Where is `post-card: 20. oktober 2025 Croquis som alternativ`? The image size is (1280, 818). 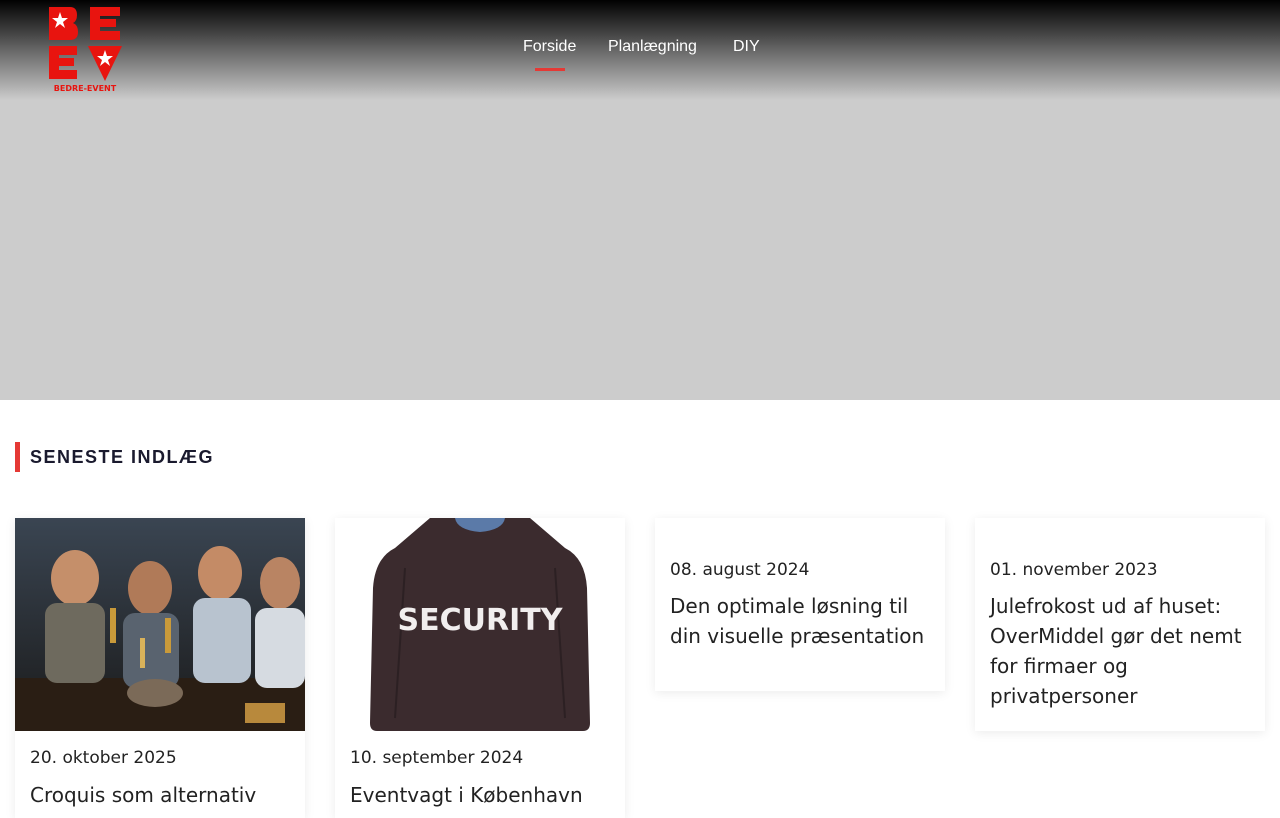 post-card: 20. oktober 2025 Croquis som alternativ is located at coordinates (160, 668).